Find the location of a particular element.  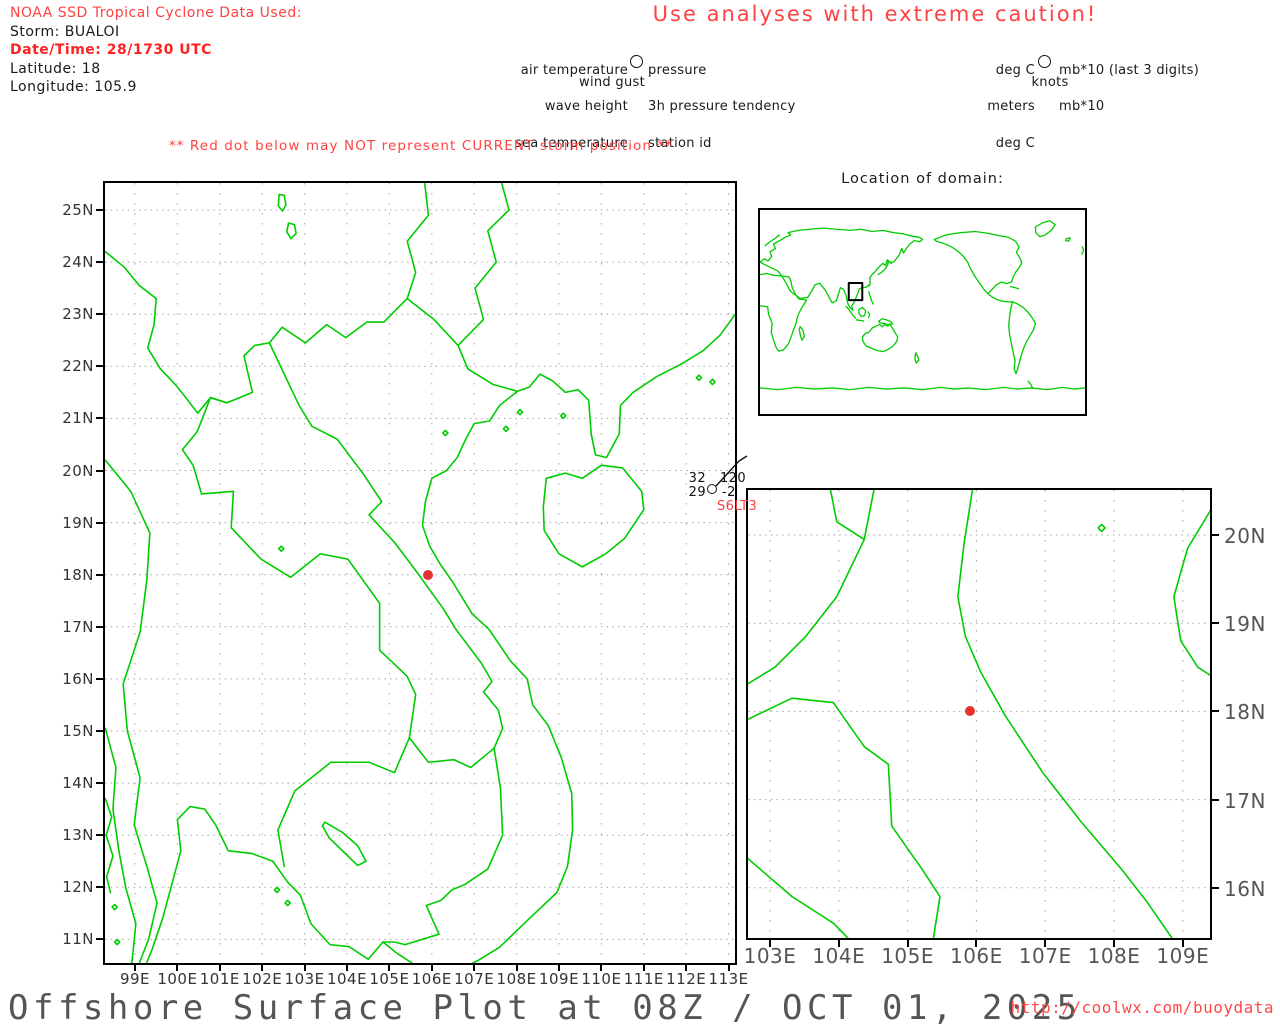

main-map-lat-label: 20N is located at coordinates (78, 470).